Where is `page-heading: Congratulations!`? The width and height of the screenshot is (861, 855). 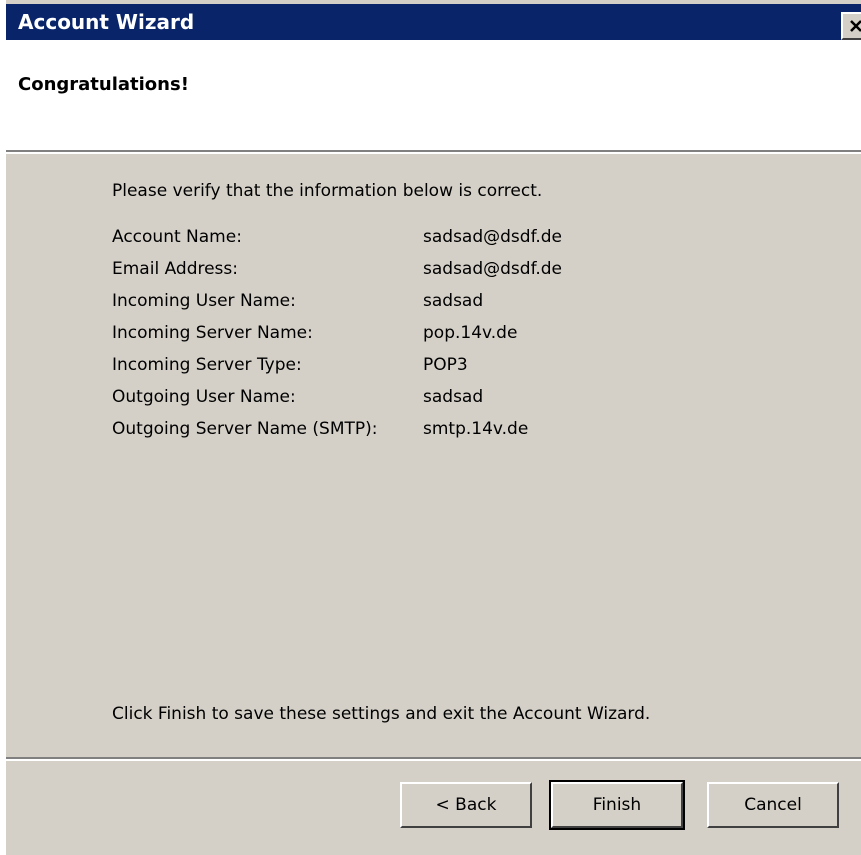 page-heading: Congratulations! is located at coordinates (103, 84).